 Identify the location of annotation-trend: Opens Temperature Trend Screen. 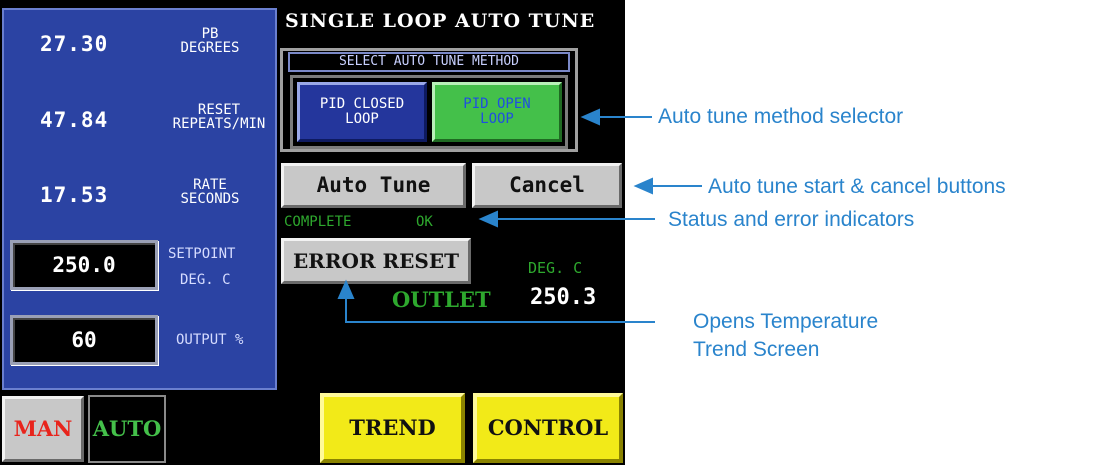
(786, 335).